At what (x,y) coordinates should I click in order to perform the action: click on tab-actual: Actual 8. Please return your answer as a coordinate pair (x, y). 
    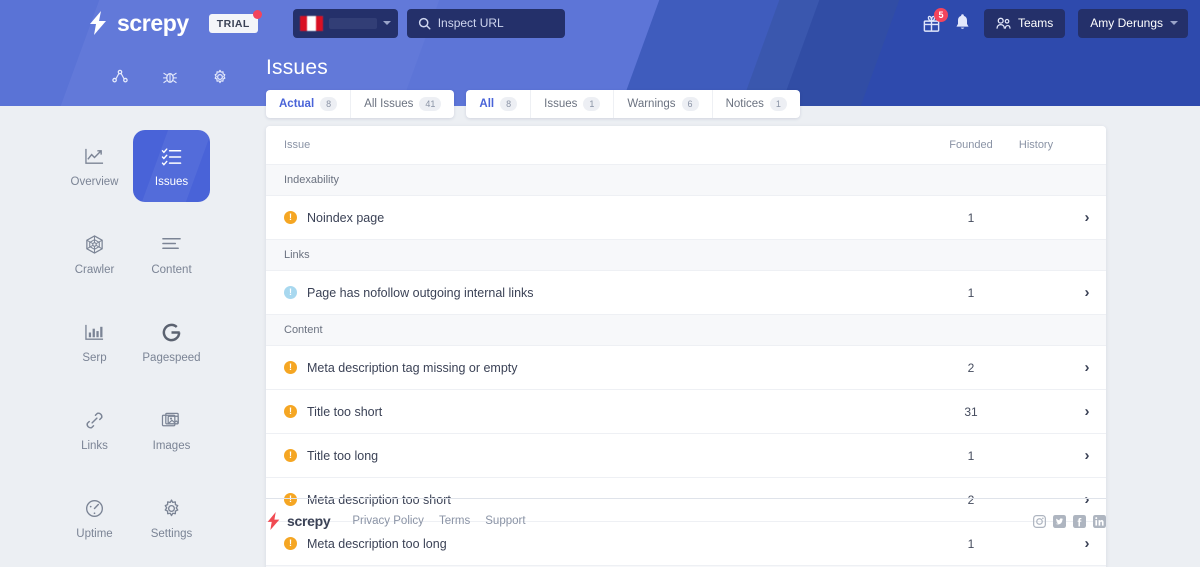
    Looking at the image, I should click on (309, 104).